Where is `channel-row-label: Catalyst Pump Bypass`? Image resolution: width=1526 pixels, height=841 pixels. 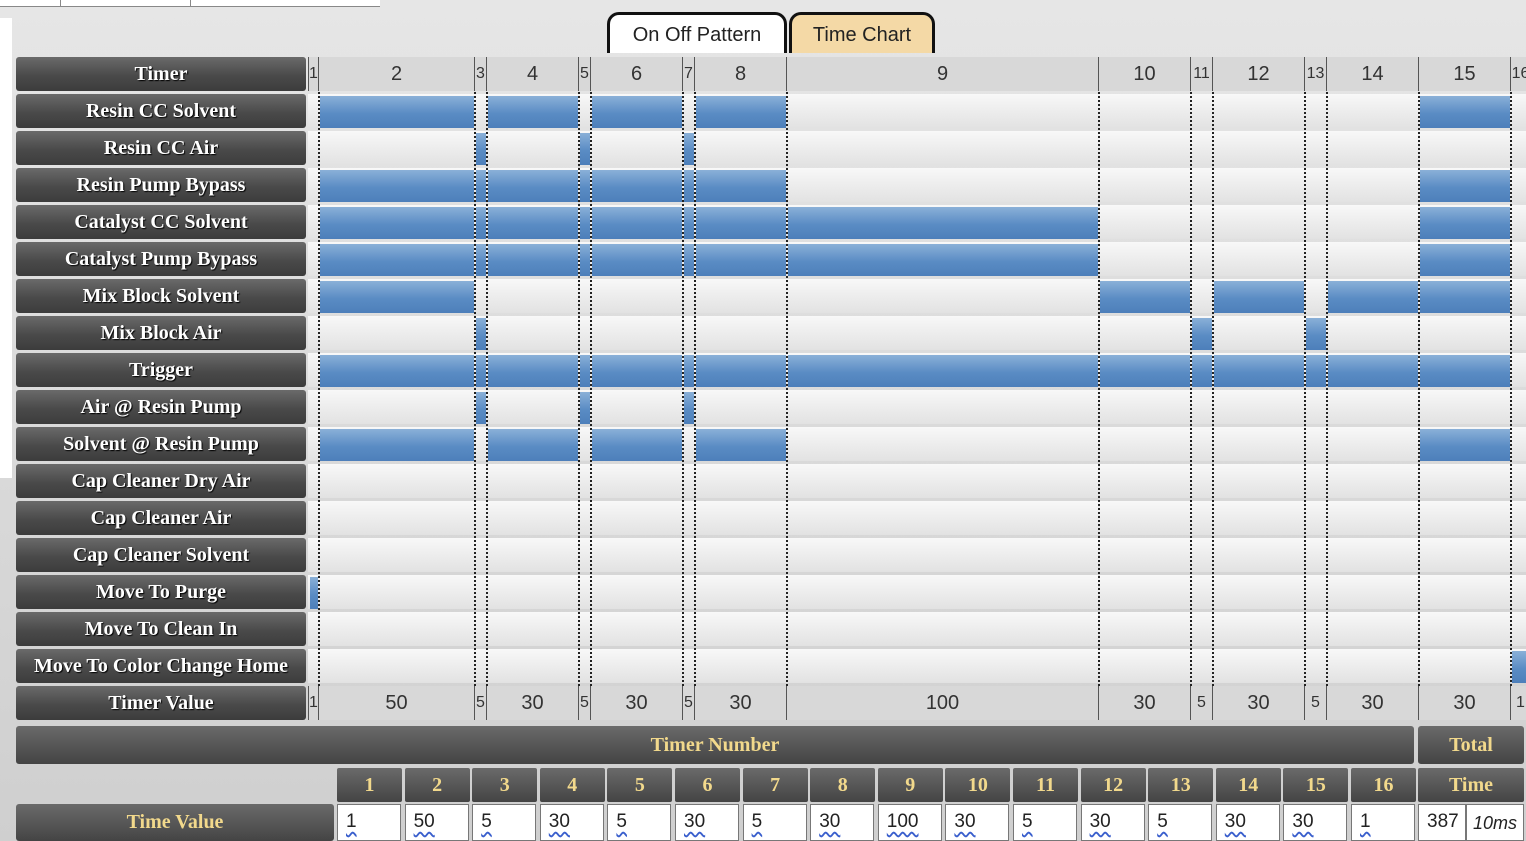 channel-row-label: Catalyst Pump Bypass is located at coordinates (161, 259).